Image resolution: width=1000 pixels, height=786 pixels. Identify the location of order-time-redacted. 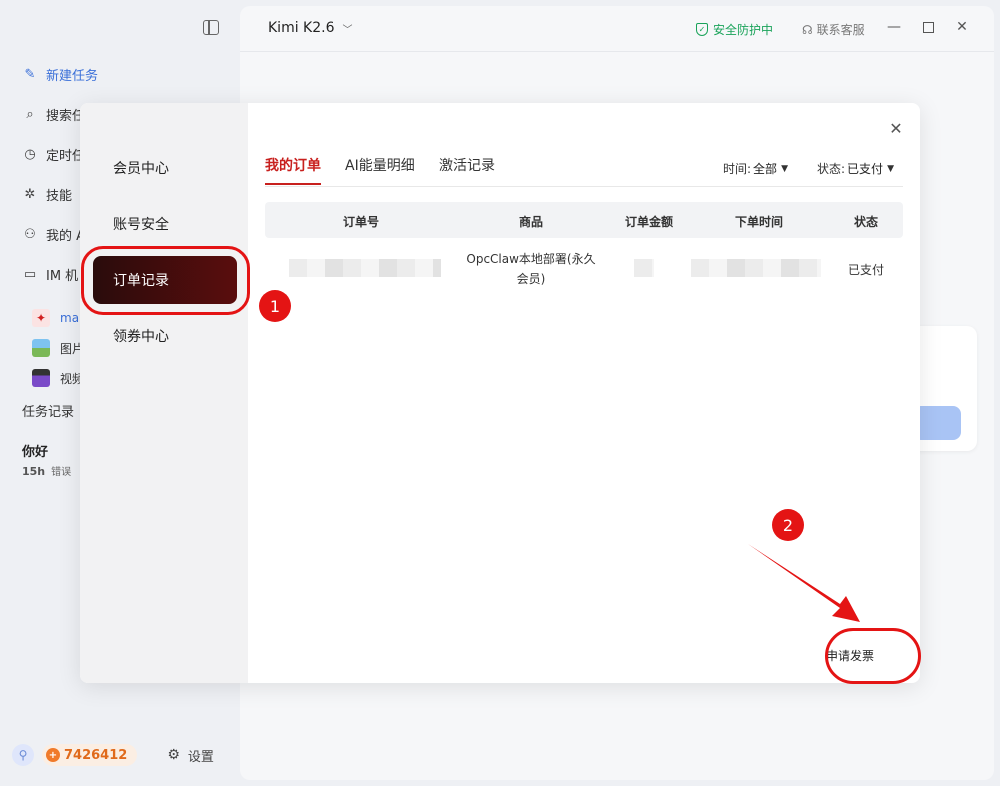
(756, 268).